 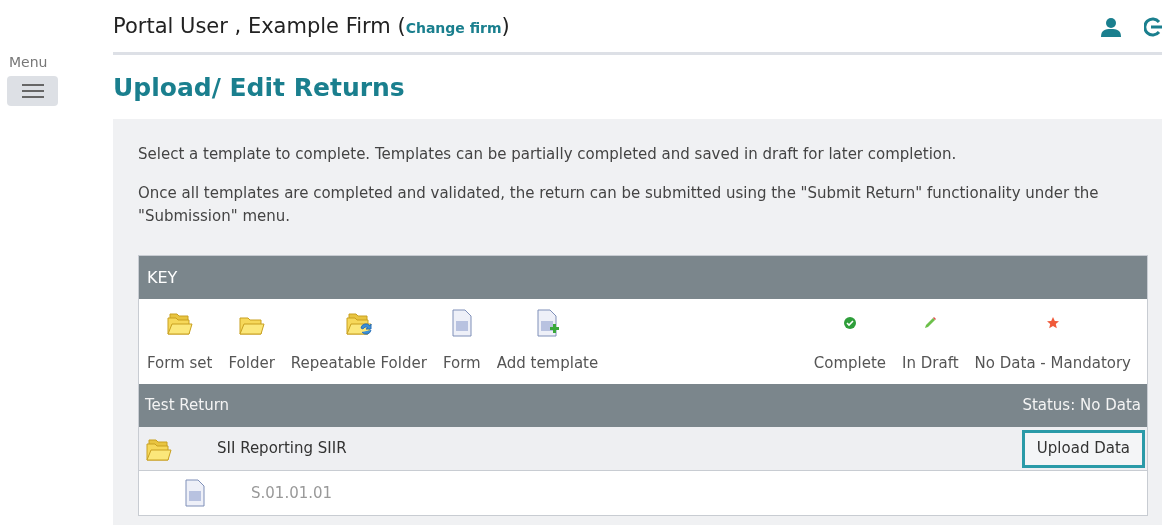 I want to click on logout-icon, so click(x=1153, y=27).